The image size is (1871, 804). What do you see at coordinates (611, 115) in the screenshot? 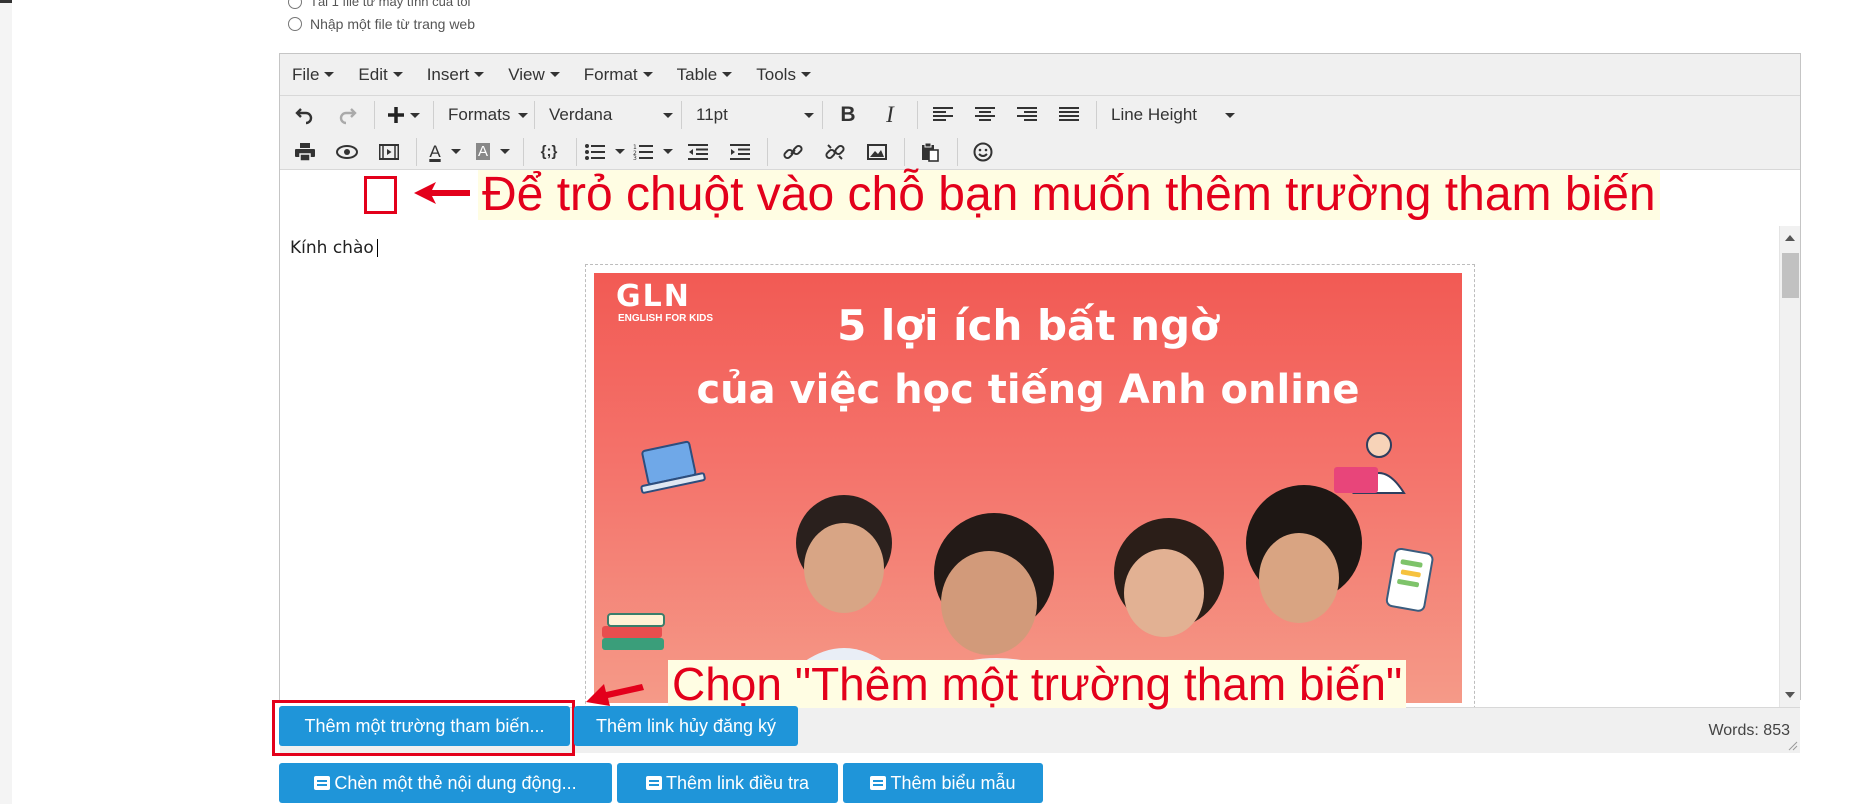
I see `font-family-select: Verdana` at bounding box center [611, 115].